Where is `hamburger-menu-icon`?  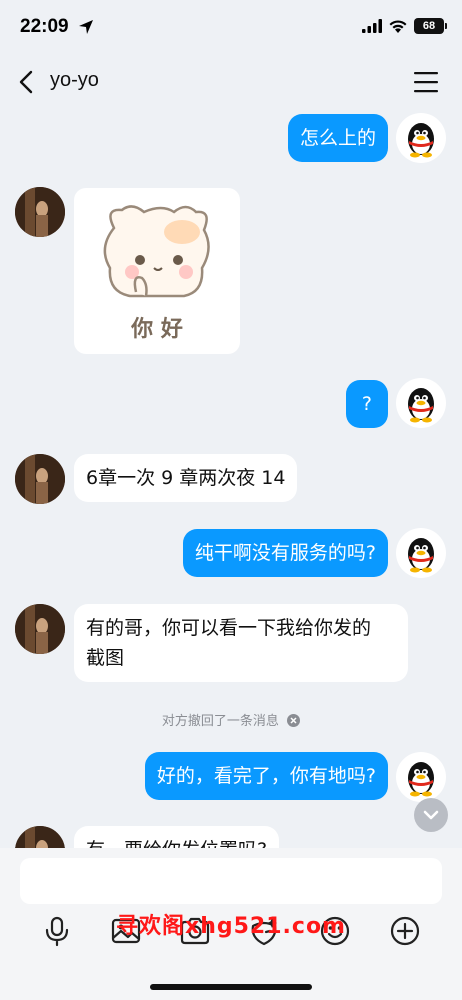
hamburger-menu-icon is located at coordinates (426, 82).